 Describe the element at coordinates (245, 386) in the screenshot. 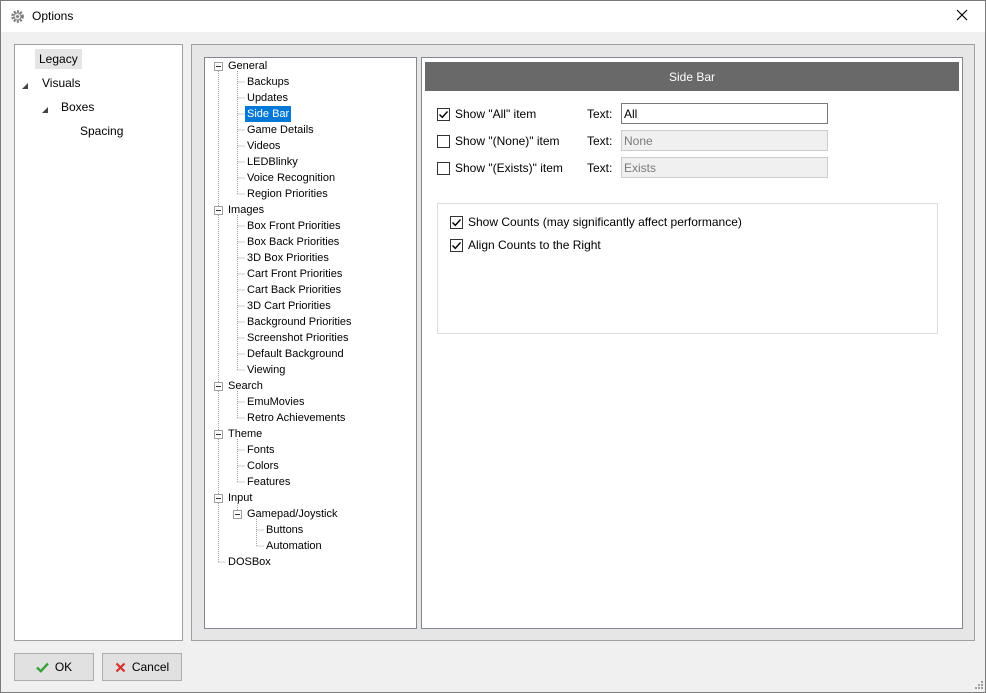

I see `tree-node-search: Search` at that location.